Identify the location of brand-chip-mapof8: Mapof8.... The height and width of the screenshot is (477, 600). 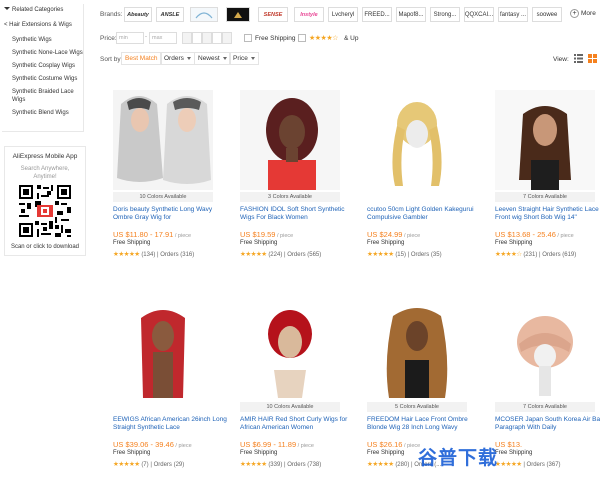
(411, 14).